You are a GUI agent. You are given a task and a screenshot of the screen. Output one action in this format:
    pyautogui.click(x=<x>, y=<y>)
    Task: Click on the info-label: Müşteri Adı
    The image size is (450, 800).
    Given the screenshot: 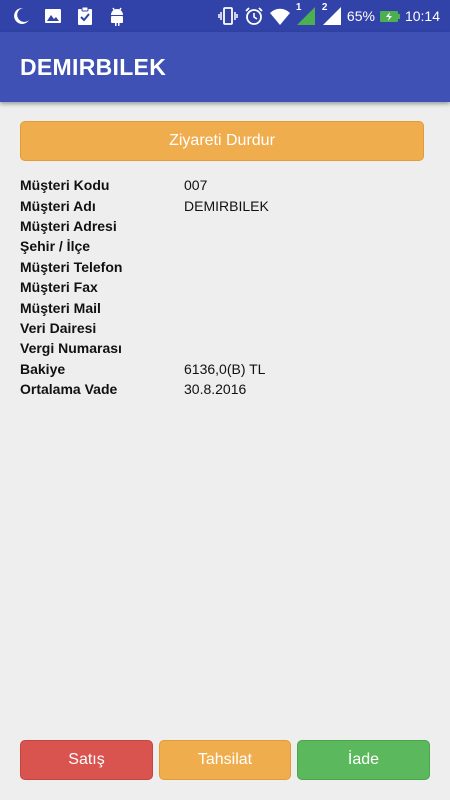 What is the action you would take?
    pyautogui.click(x=58, y=205)
    